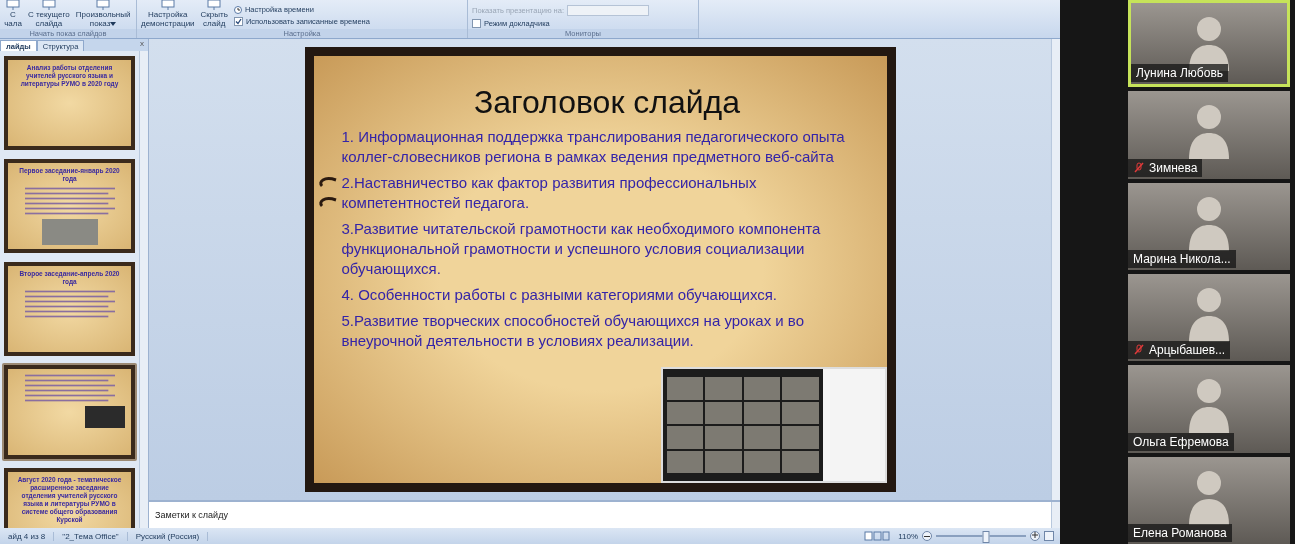  What do you see at coordinates (113, 24) in the screenshot?
I see `caret-icon` at bounding box center [113, 24].